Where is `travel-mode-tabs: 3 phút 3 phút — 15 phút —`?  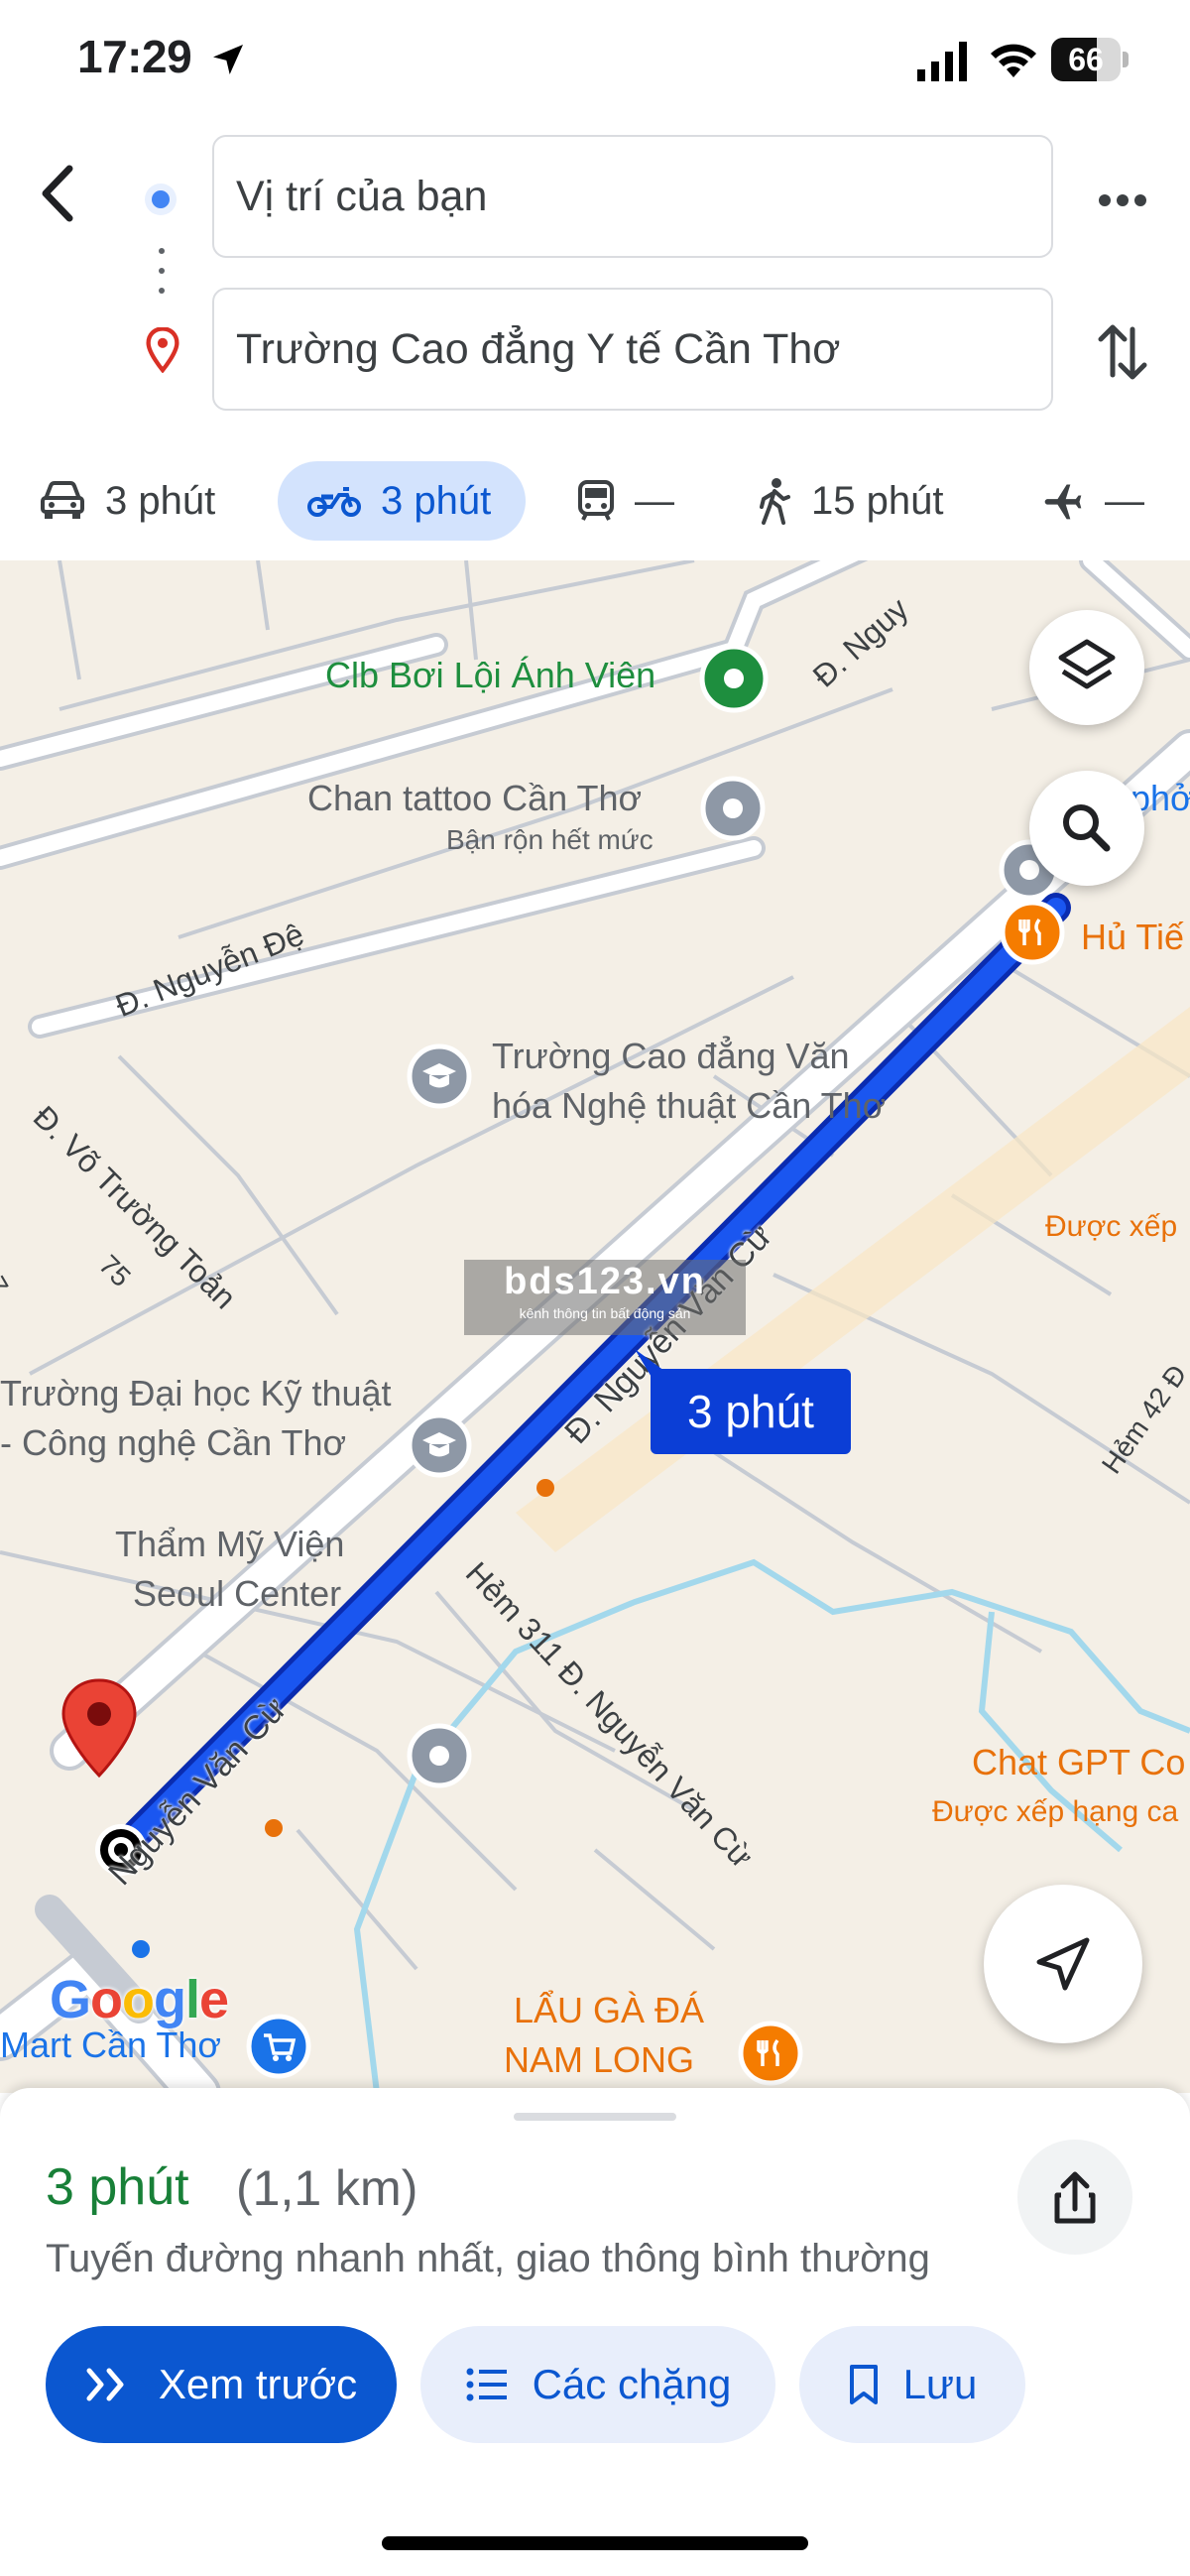
travel-mode-tabs: 3 phút 3 phút — 15 phút — is located at coordinates (595, 501).